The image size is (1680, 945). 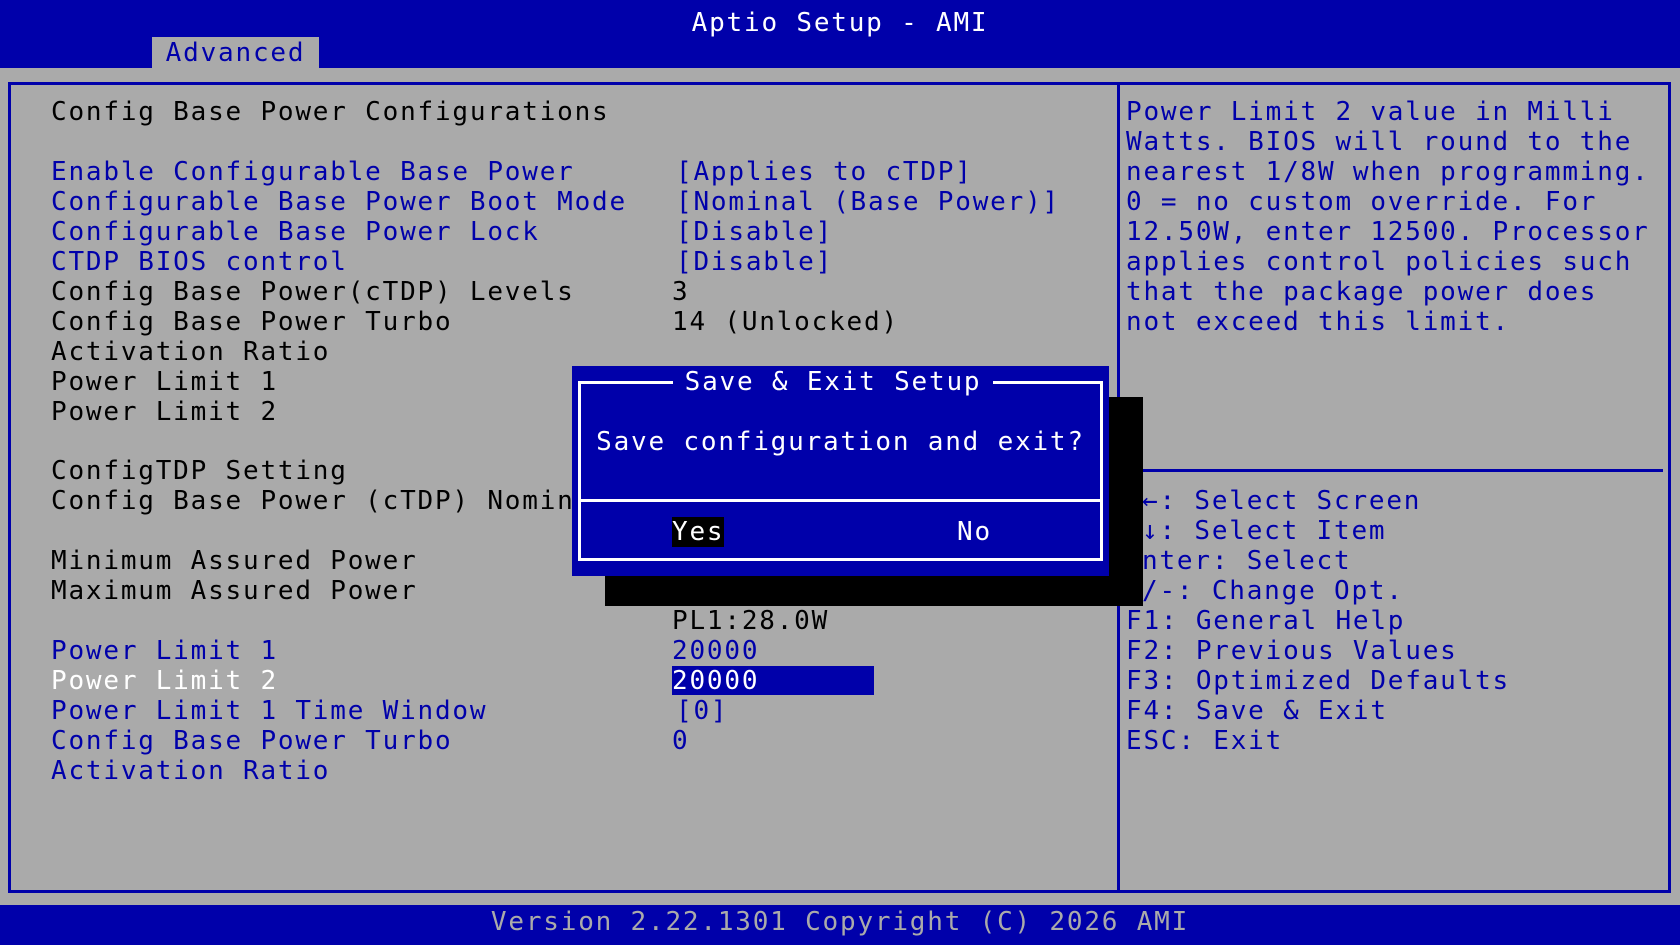 I want to click on setting-label-power-limit-2: Power Limit 2, so click(x=164, y=681).